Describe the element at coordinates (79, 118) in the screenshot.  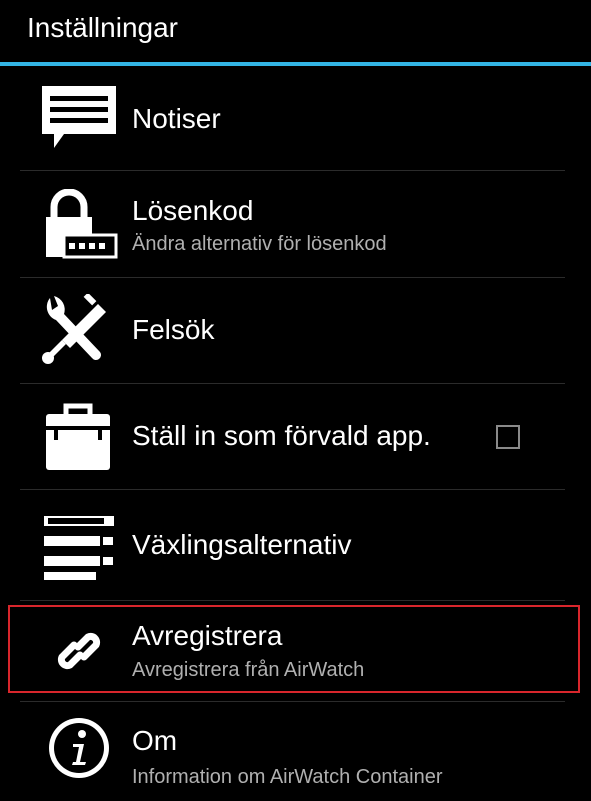
I see `notification-bubble-icon` at that location.